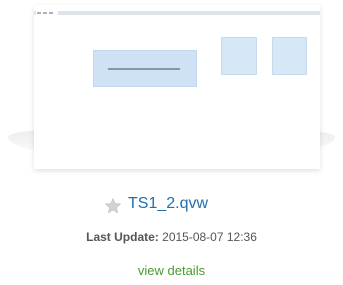 Image resolution: width=343 pixels, height=285 pixels. Describe the element at coordinates (113, 206) in the screenshot. I see `star-icon` at that location.